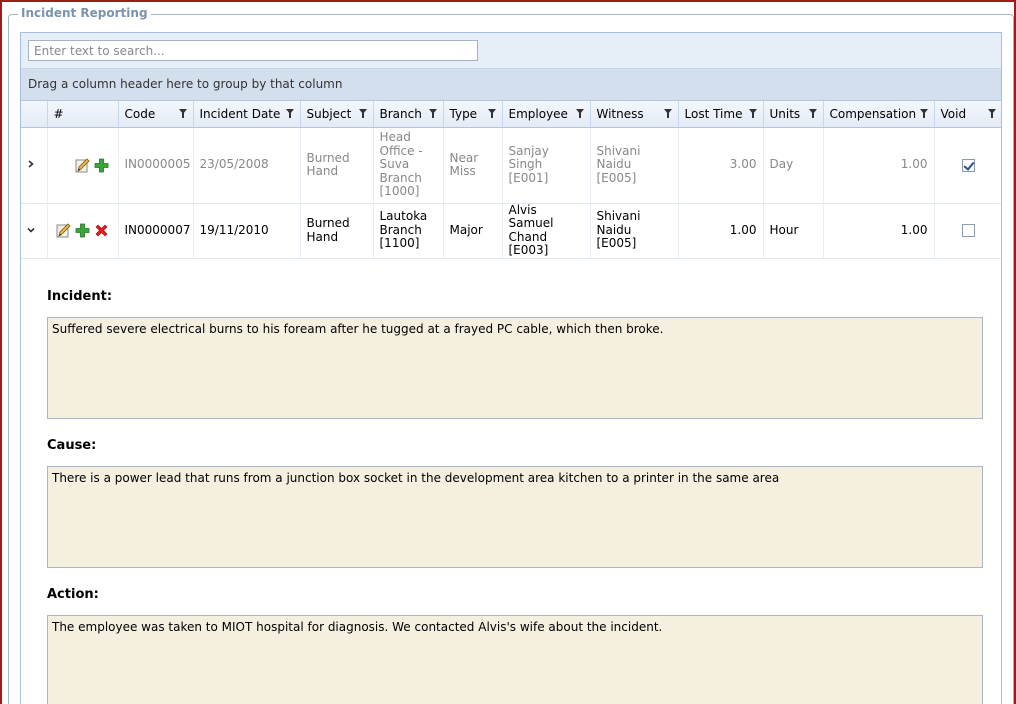 The image size is (1016, 704). Describe the element at coordinates (240, 113) in the screenshot. I see `col-label: Incident Date` at that location.